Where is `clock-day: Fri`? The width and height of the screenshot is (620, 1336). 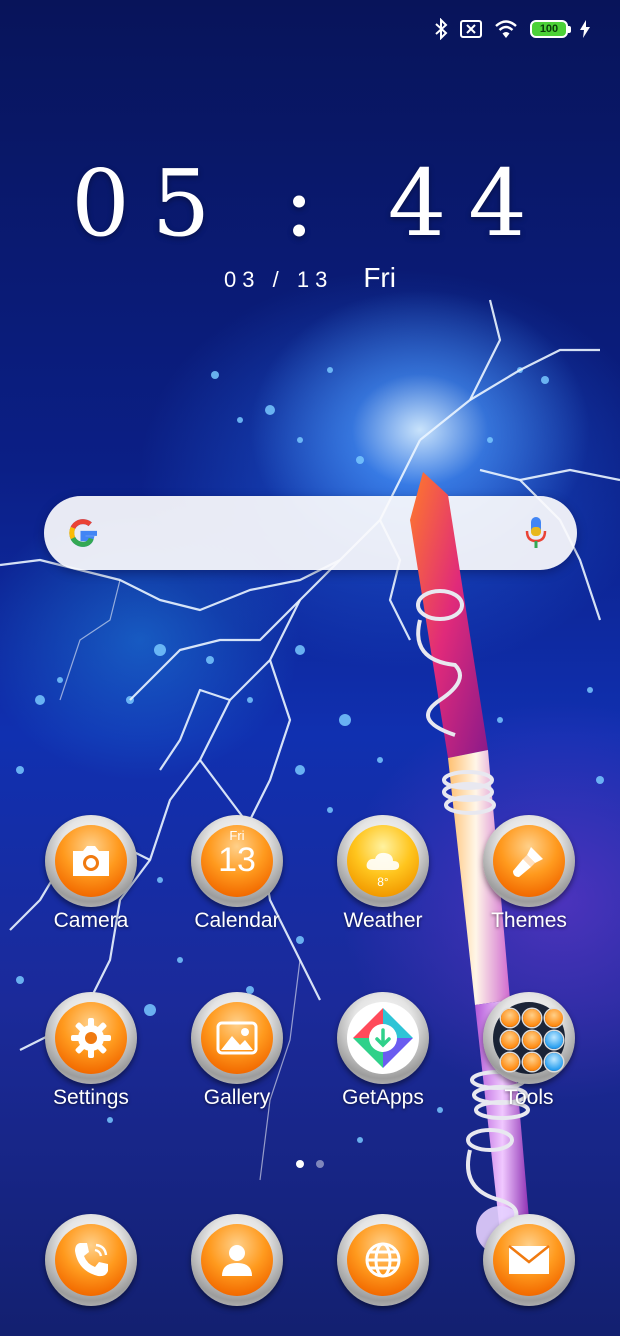 clock-day: Fri is located at coordinates (379, 277).